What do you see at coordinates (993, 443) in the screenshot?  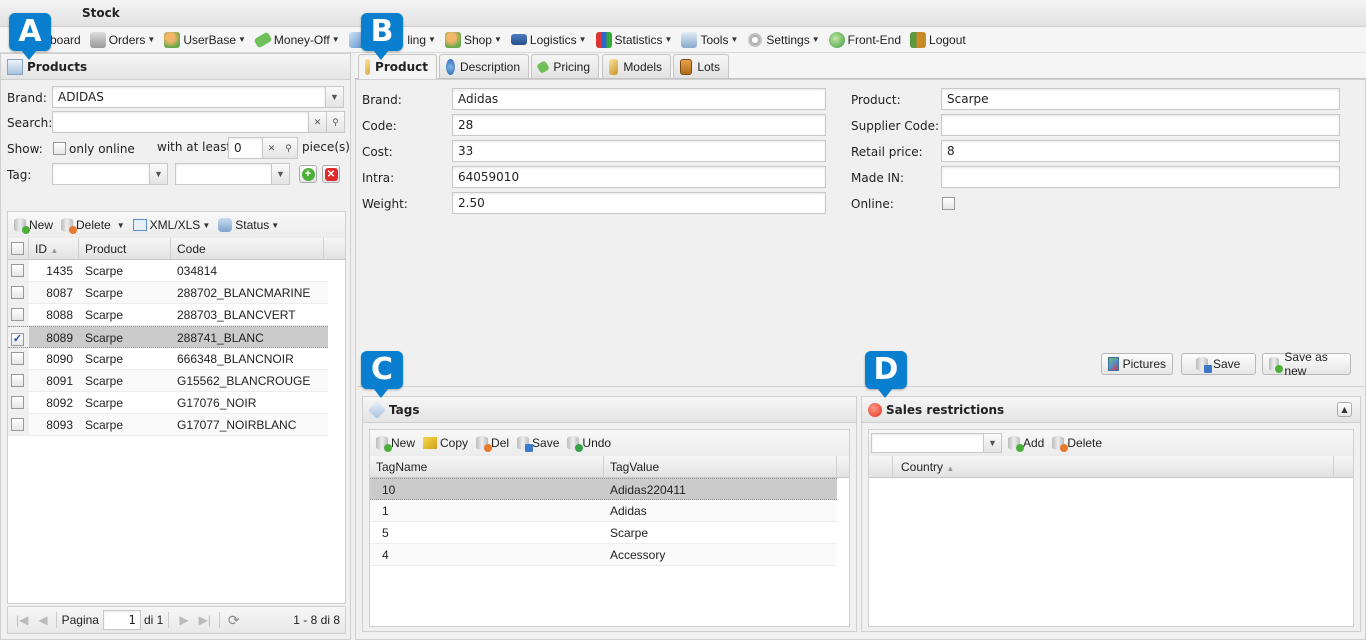 I see `country-dropdown-trigger: ▼` at bounding box center [993, 443].